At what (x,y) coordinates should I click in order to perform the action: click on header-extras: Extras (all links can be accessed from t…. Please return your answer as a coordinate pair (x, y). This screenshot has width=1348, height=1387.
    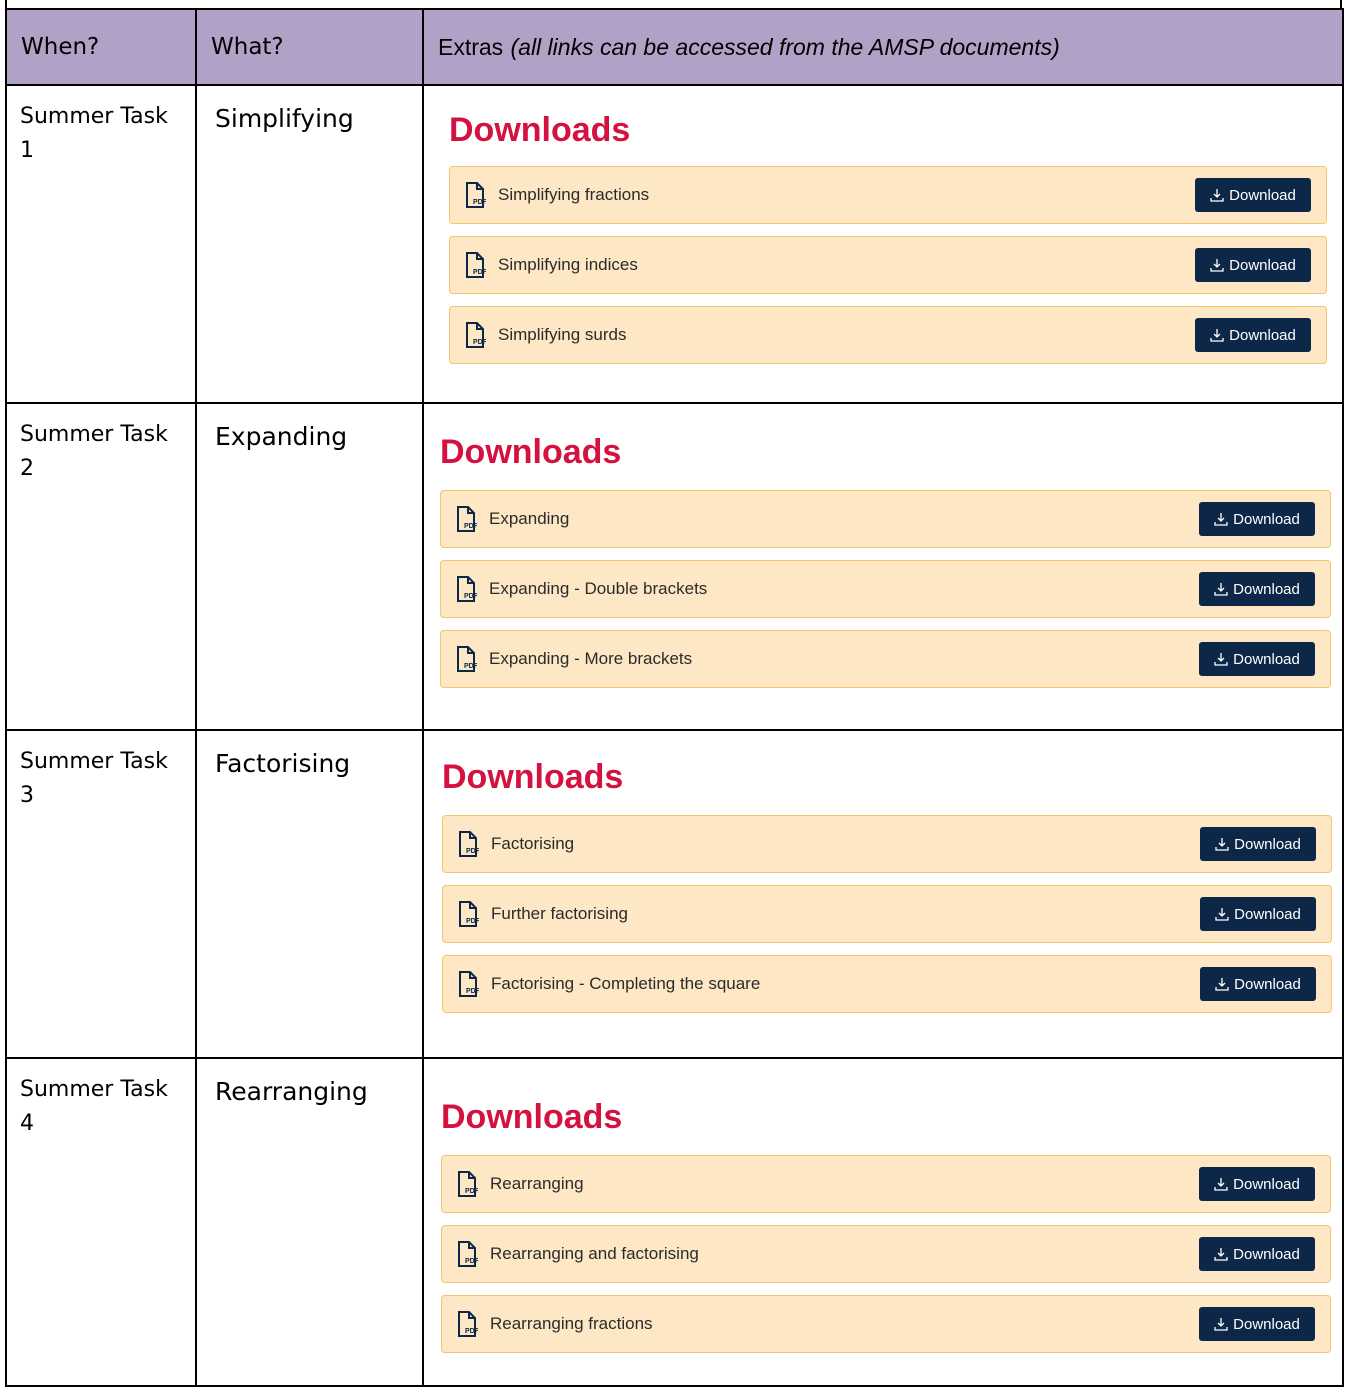
    Looking at the image, I should click on (883, 47).